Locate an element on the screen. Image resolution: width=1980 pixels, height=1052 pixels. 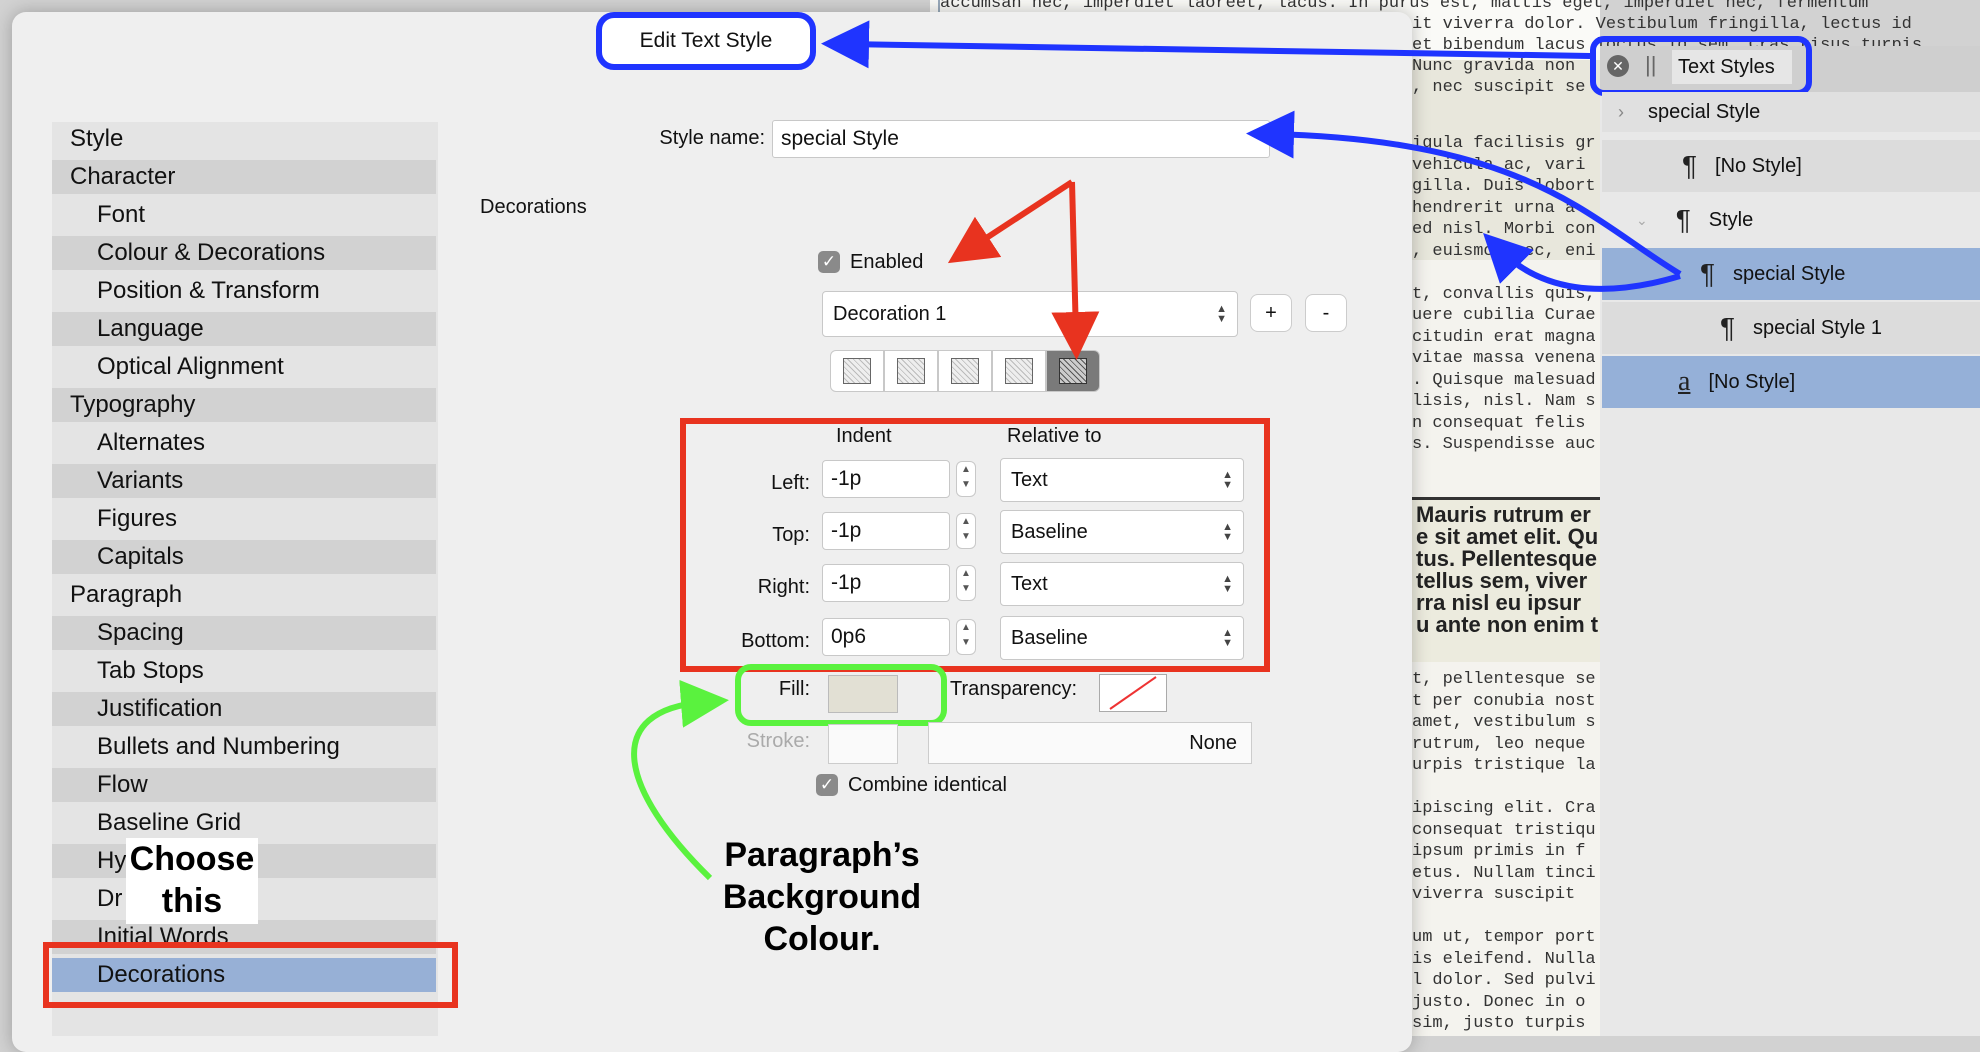
arrow-to-title is located at coordinates (1206, 44).